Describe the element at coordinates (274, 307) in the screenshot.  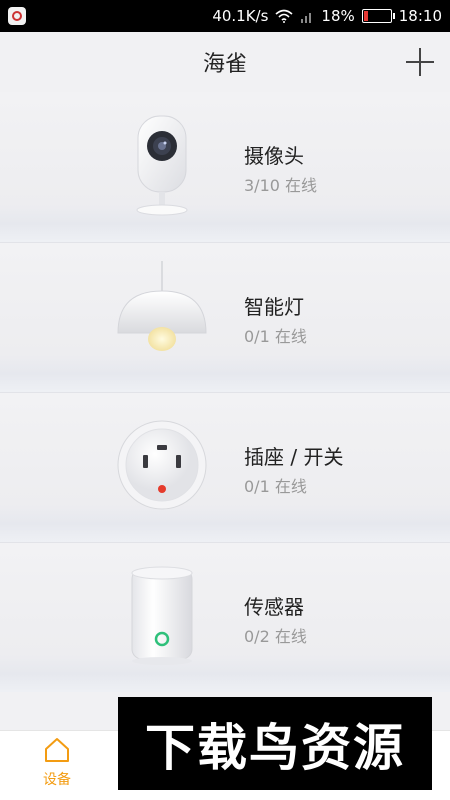
I see `device-name: 智能灯` at that location.